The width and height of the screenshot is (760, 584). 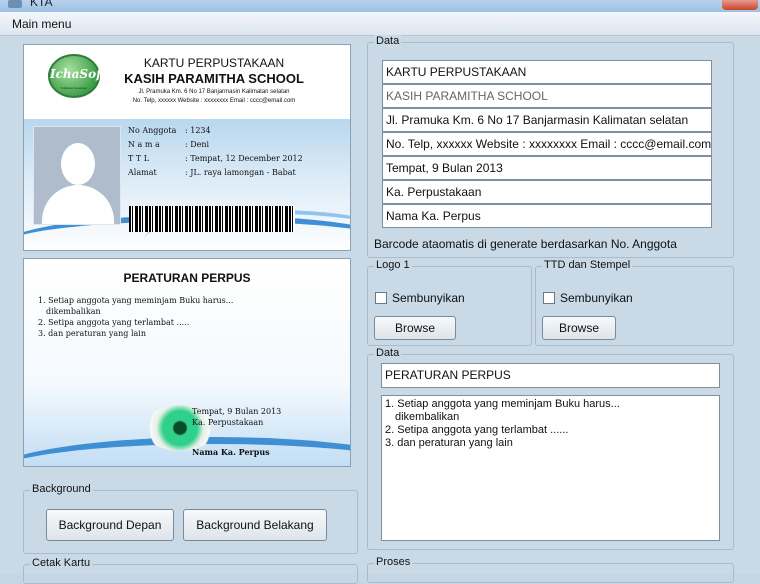 What do you see at coordinates (388, 41) in the screenshot?
I see `data-label: Data` at bounding box center [388, 41].